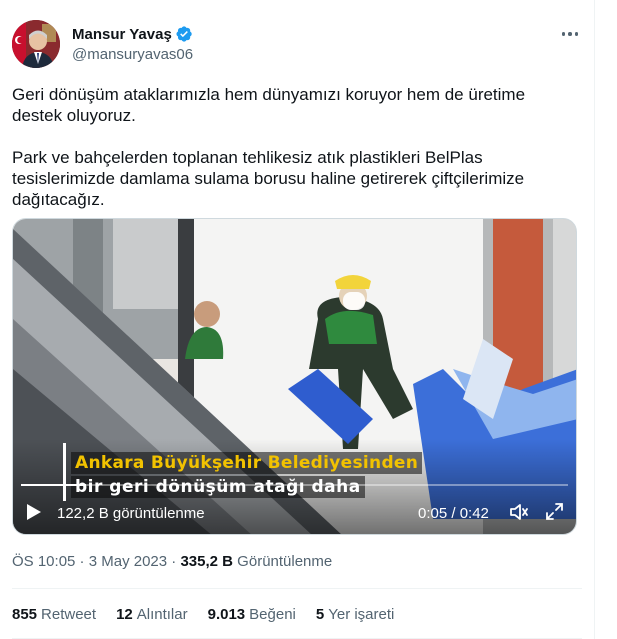 The image size is (617, 639). What do you see at coordinates (297, 43) in the screenshot?
I see `tweet-header: Mansur Yavaş @mansuryavas06` at bounding box center [297, 43].